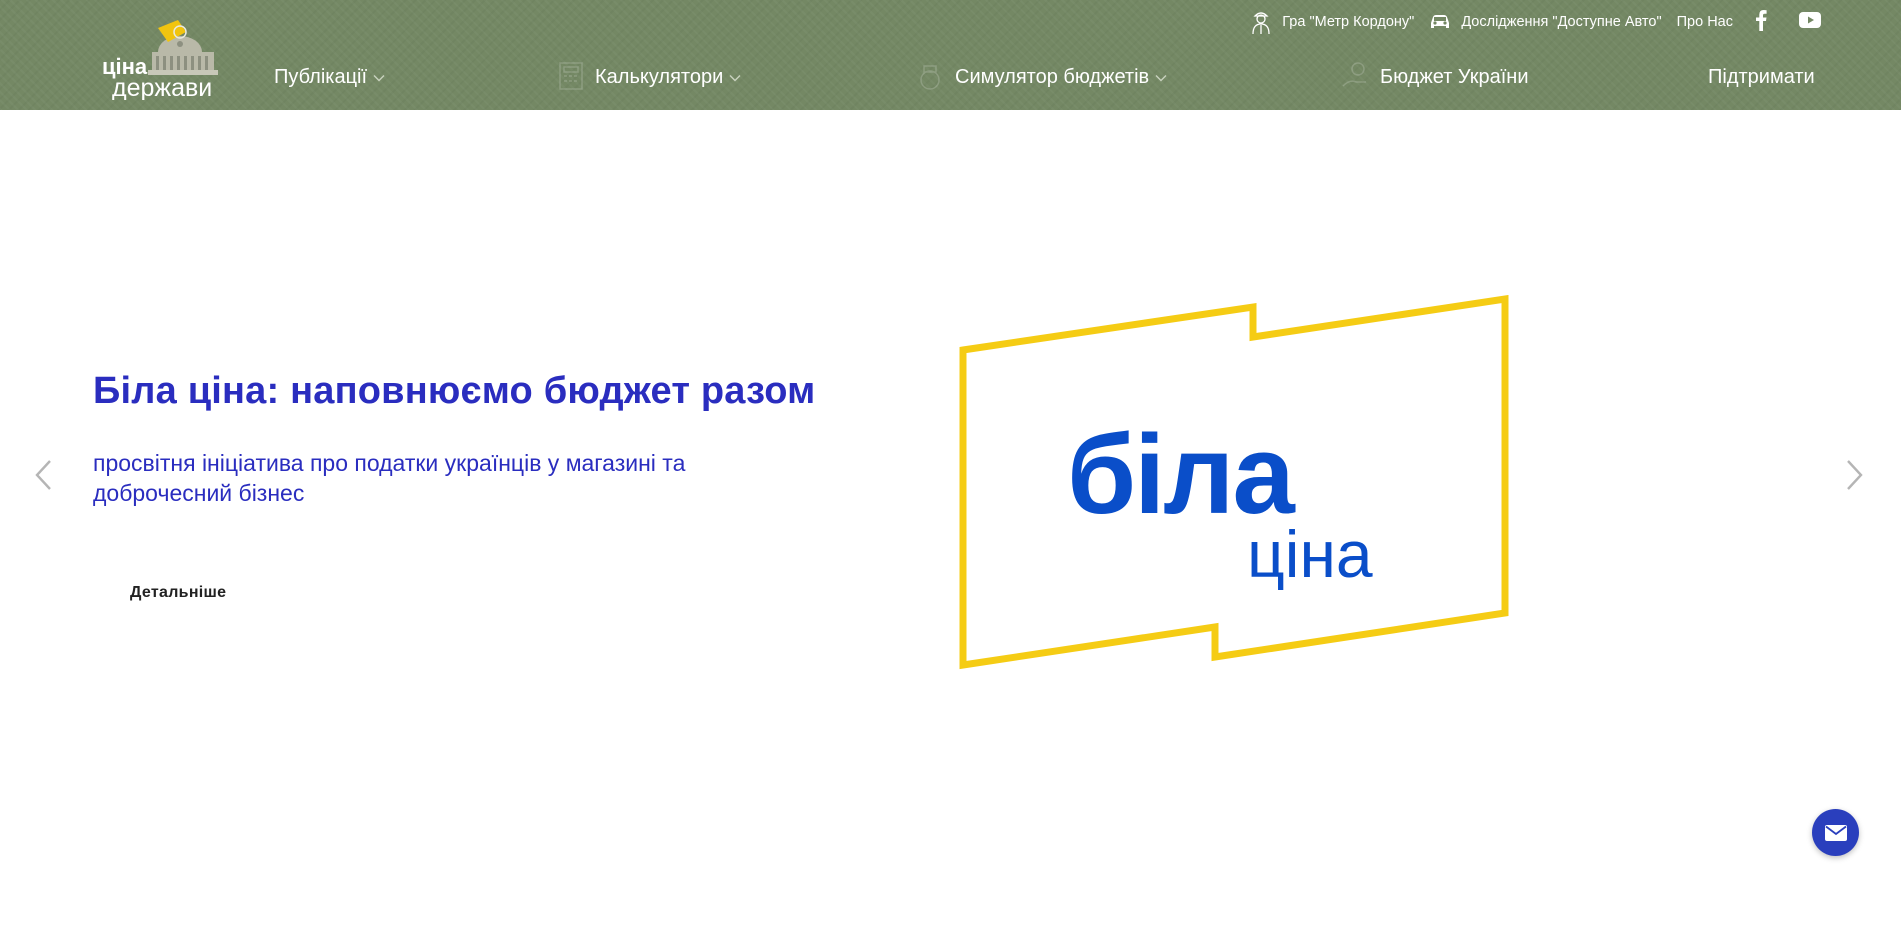  I want to click on nav-budget-simulator-label: Симулятор бюджетів, so click(1052, 77).